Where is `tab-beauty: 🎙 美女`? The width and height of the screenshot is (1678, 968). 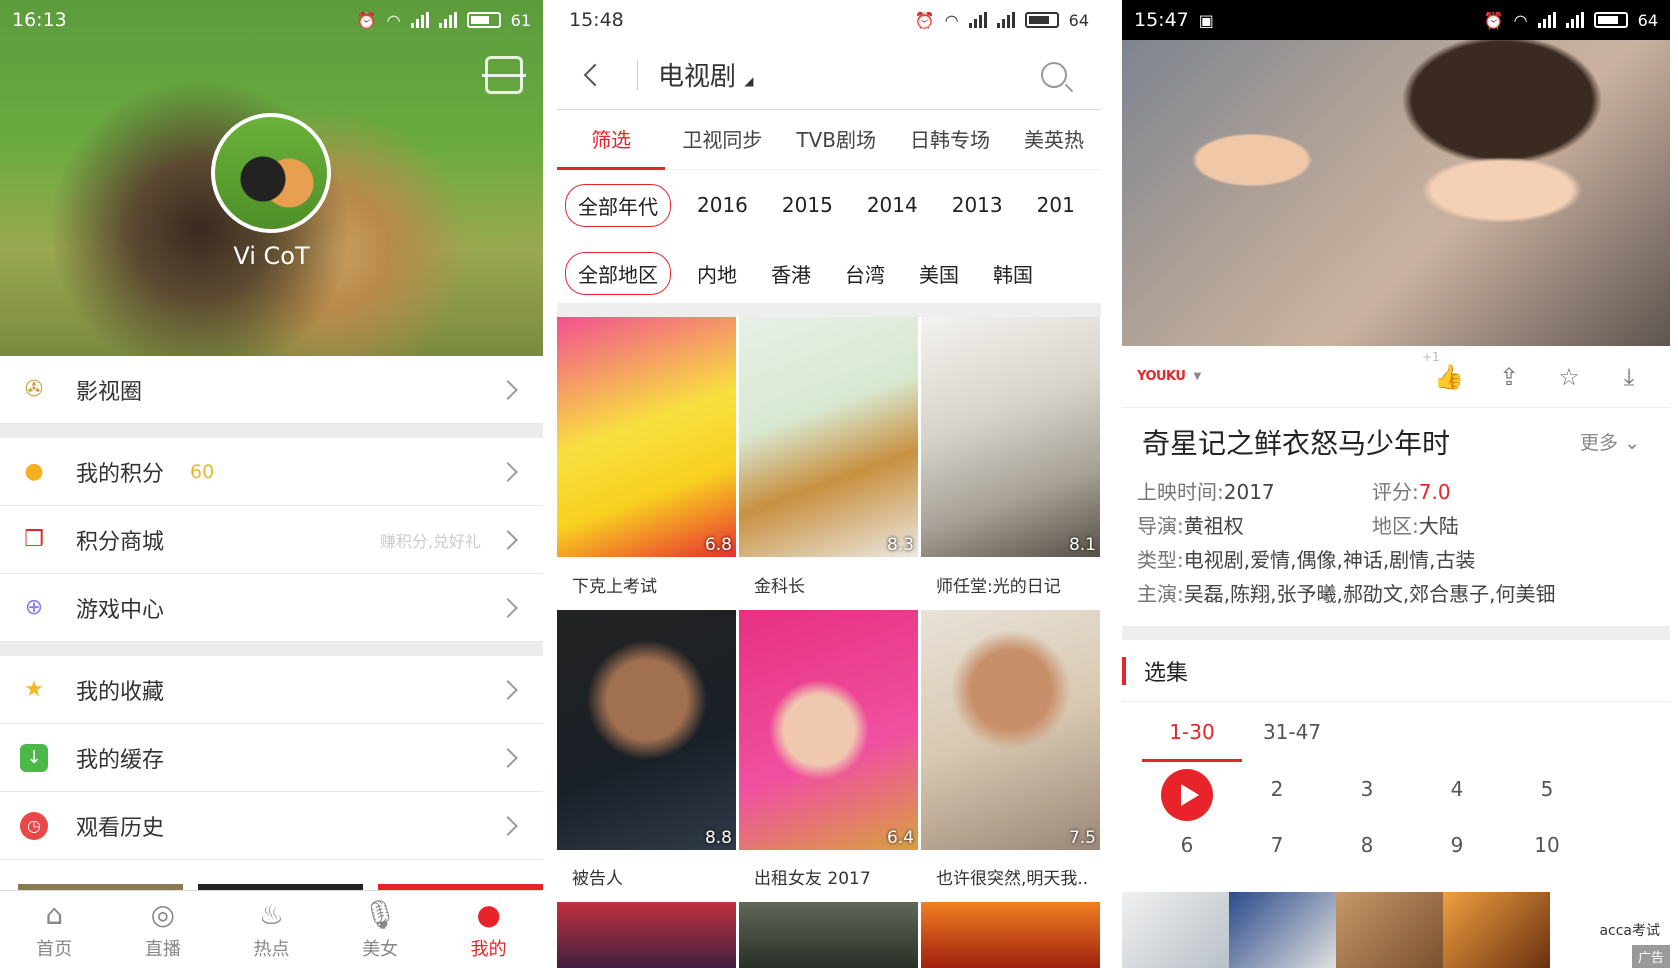
tab-beauty: 🎙 美女 is located at coordinates (380, 929).